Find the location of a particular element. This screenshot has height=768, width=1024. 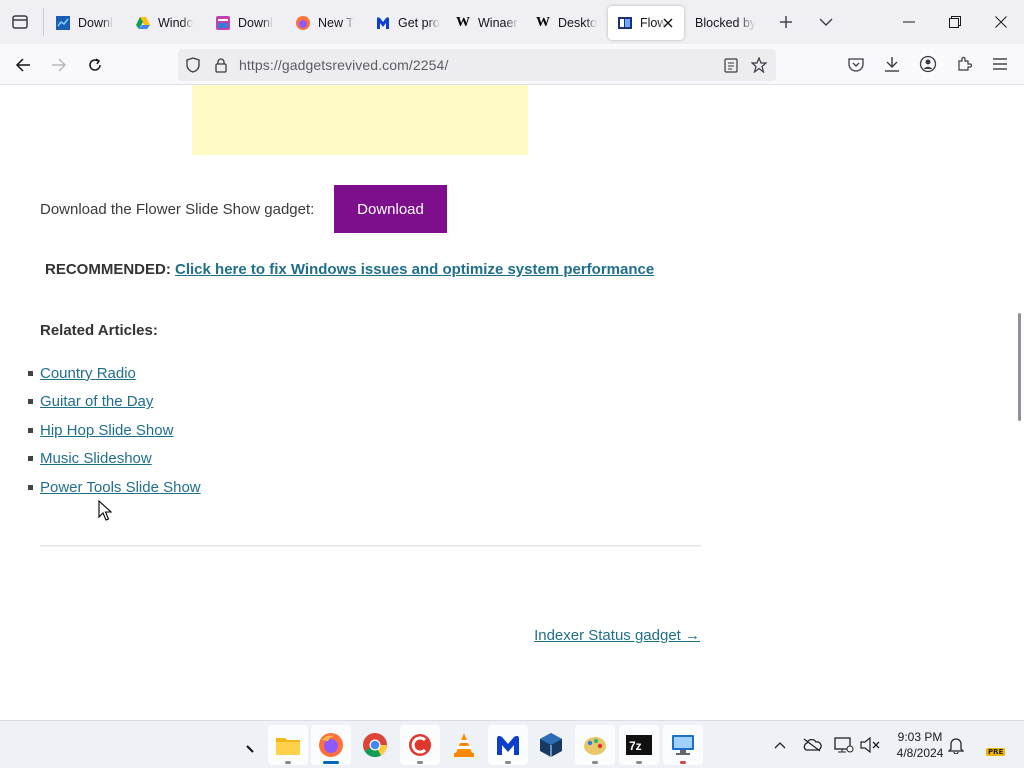

tab-title: Blocked by is located at coordinates (726, 23).